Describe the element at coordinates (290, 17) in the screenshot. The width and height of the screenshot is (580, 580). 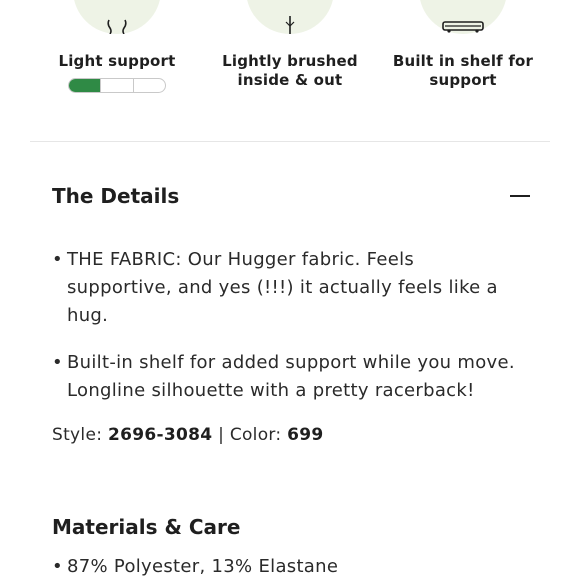
I see `brushed-fabric-icon` at that location.